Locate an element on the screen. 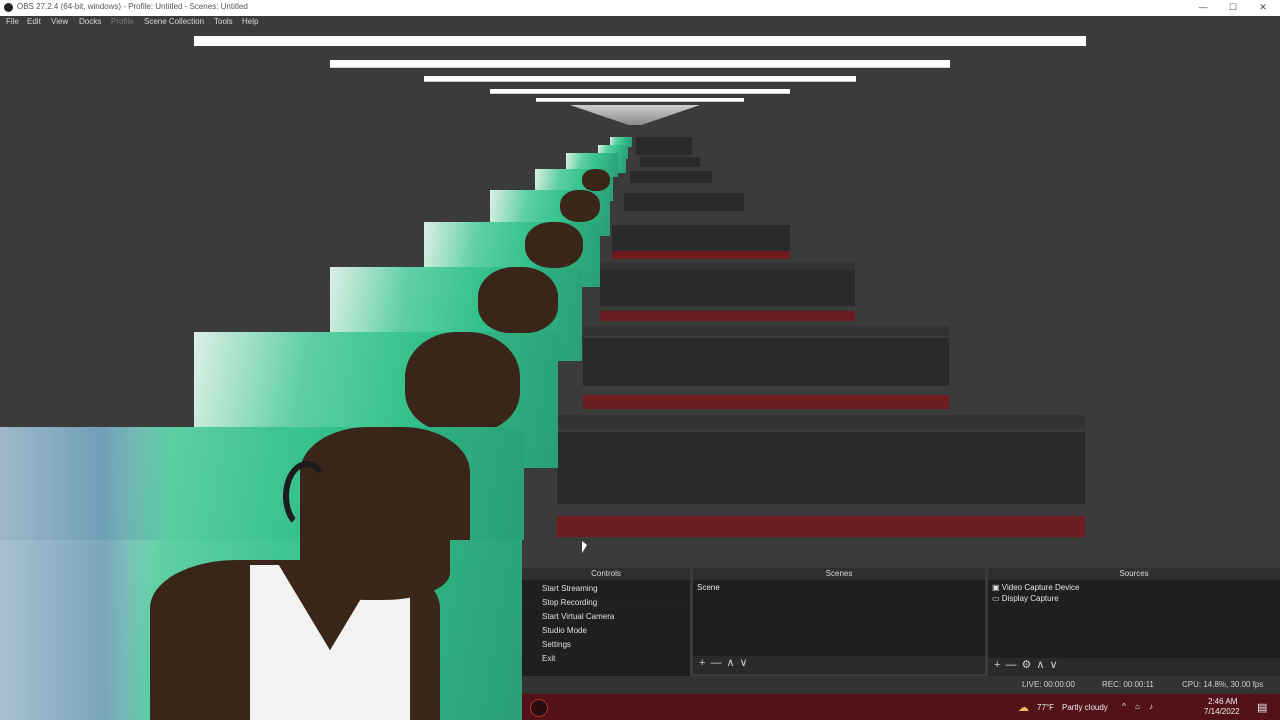  remove-source-button: — is located at coordinates (1010, 665).